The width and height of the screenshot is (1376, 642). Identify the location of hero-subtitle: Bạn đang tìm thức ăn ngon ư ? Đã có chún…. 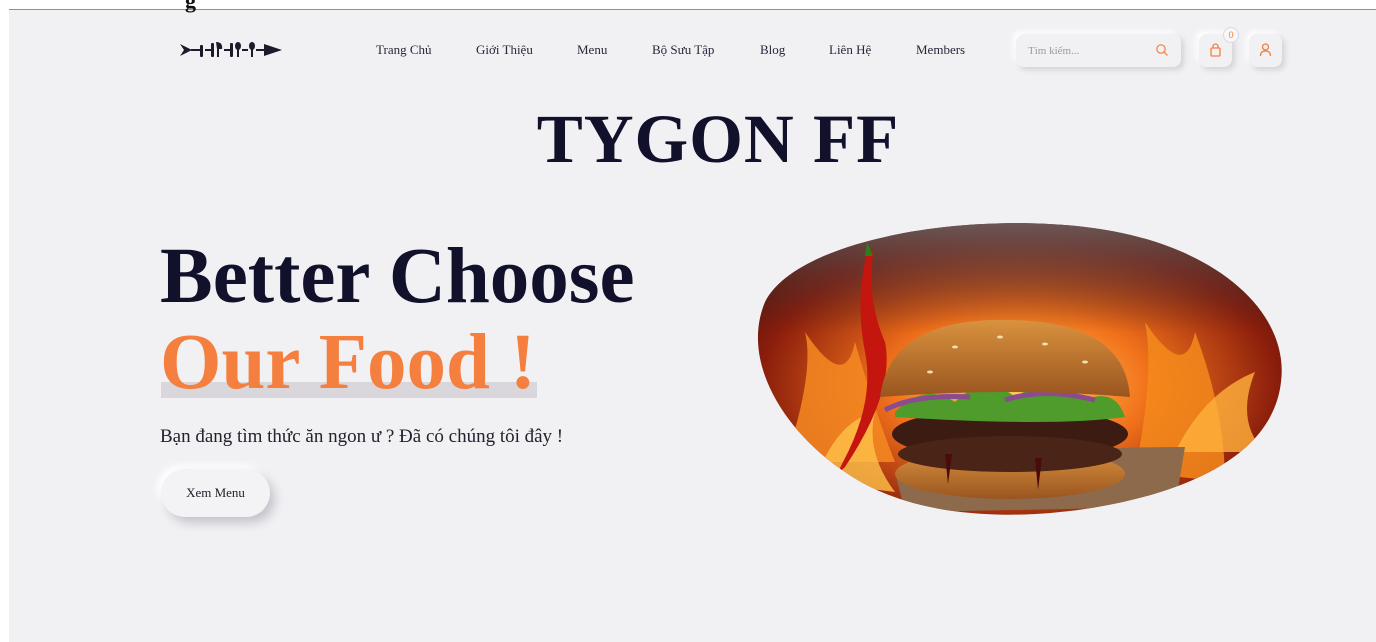
(362, 436).